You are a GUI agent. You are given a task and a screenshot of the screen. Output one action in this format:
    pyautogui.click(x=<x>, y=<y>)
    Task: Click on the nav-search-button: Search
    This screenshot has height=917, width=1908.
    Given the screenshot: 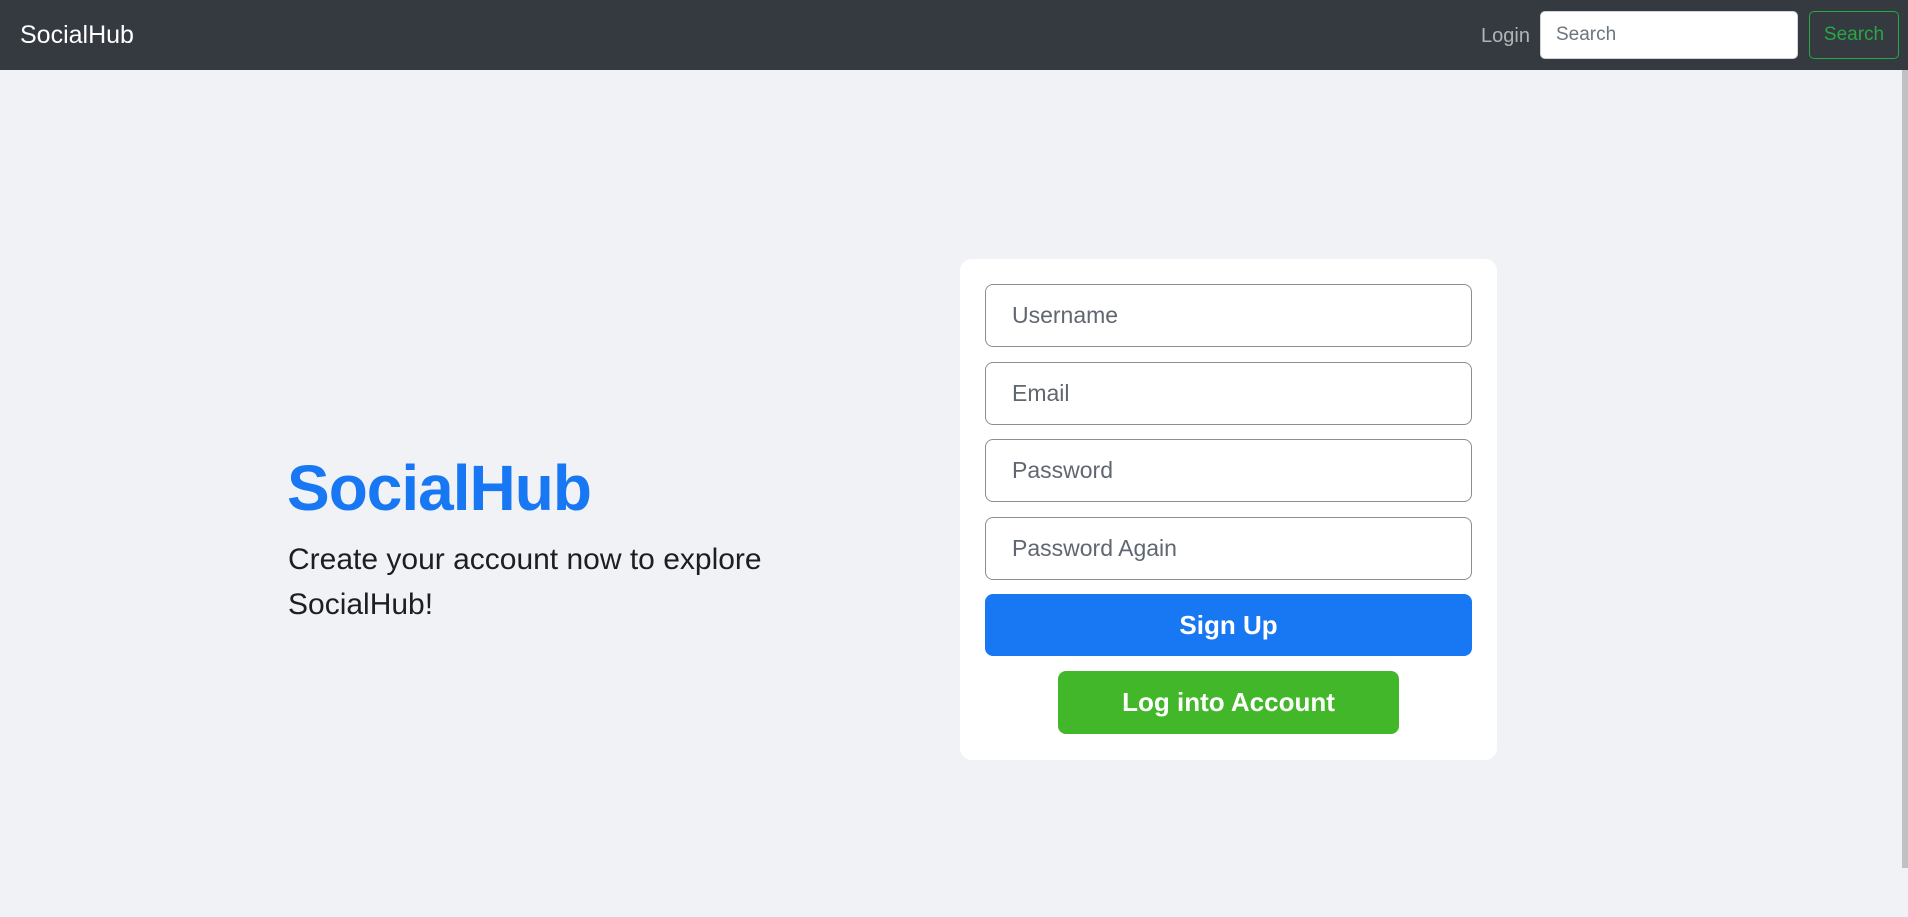 What is the action you would take?
    pyautogui.click(x=1854, y=35)
    